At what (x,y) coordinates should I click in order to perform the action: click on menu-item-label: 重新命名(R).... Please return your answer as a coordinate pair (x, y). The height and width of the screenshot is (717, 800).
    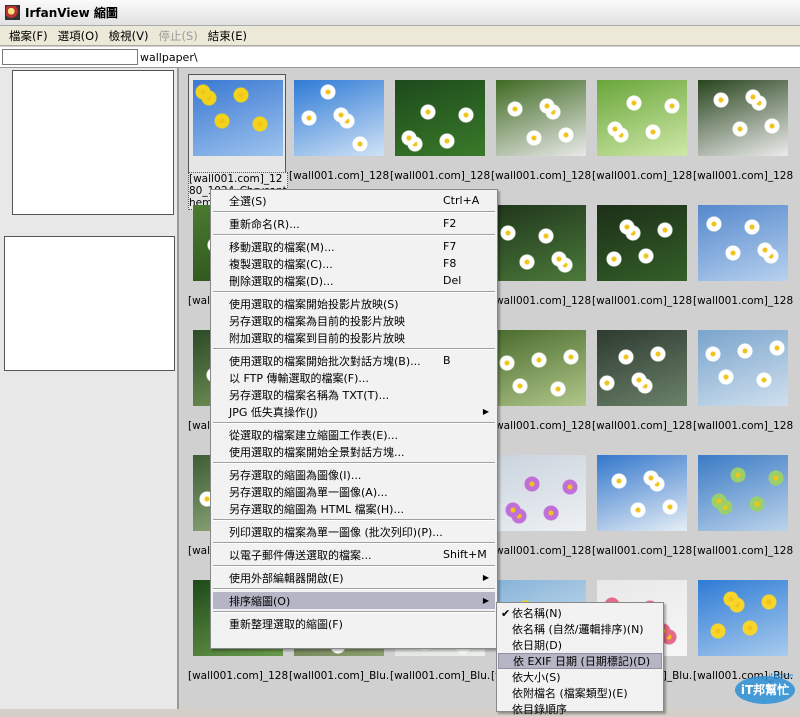
    Looking at the image, I should click on (264, 224).